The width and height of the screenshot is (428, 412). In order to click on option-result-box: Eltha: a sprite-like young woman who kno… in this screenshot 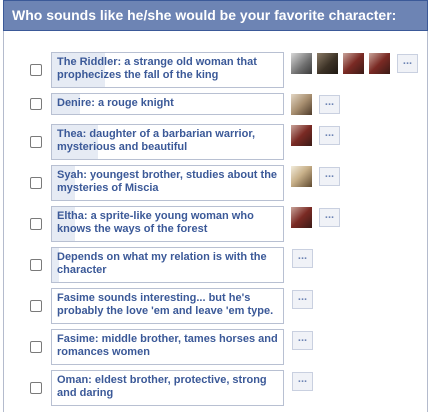, I will do `click(167, 224)`.